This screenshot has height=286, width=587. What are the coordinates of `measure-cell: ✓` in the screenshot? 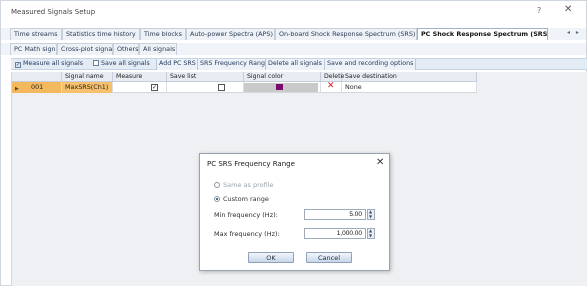 It's located at (140, 87).